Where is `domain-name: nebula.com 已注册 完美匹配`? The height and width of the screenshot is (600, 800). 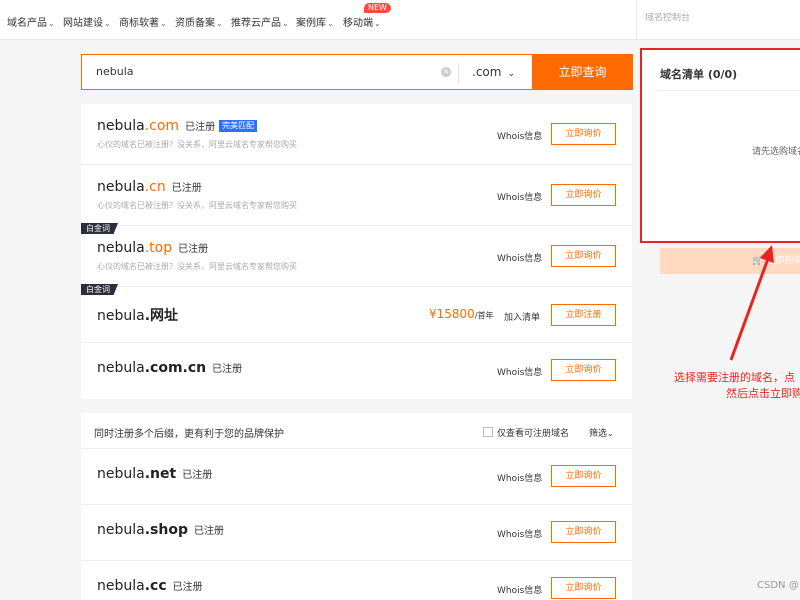
domain-name: nebula.com 已注册 完美匹配 is located at coordinates (177, 126).